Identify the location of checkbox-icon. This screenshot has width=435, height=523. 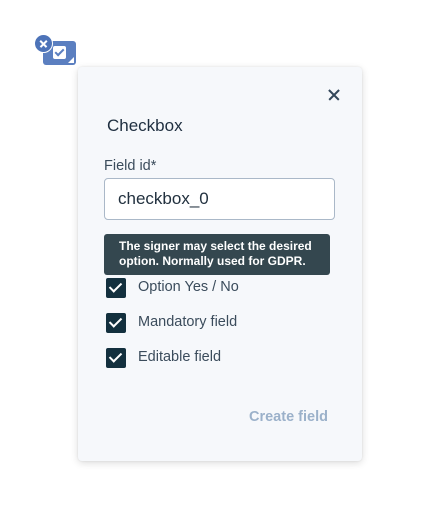
(59, 52).